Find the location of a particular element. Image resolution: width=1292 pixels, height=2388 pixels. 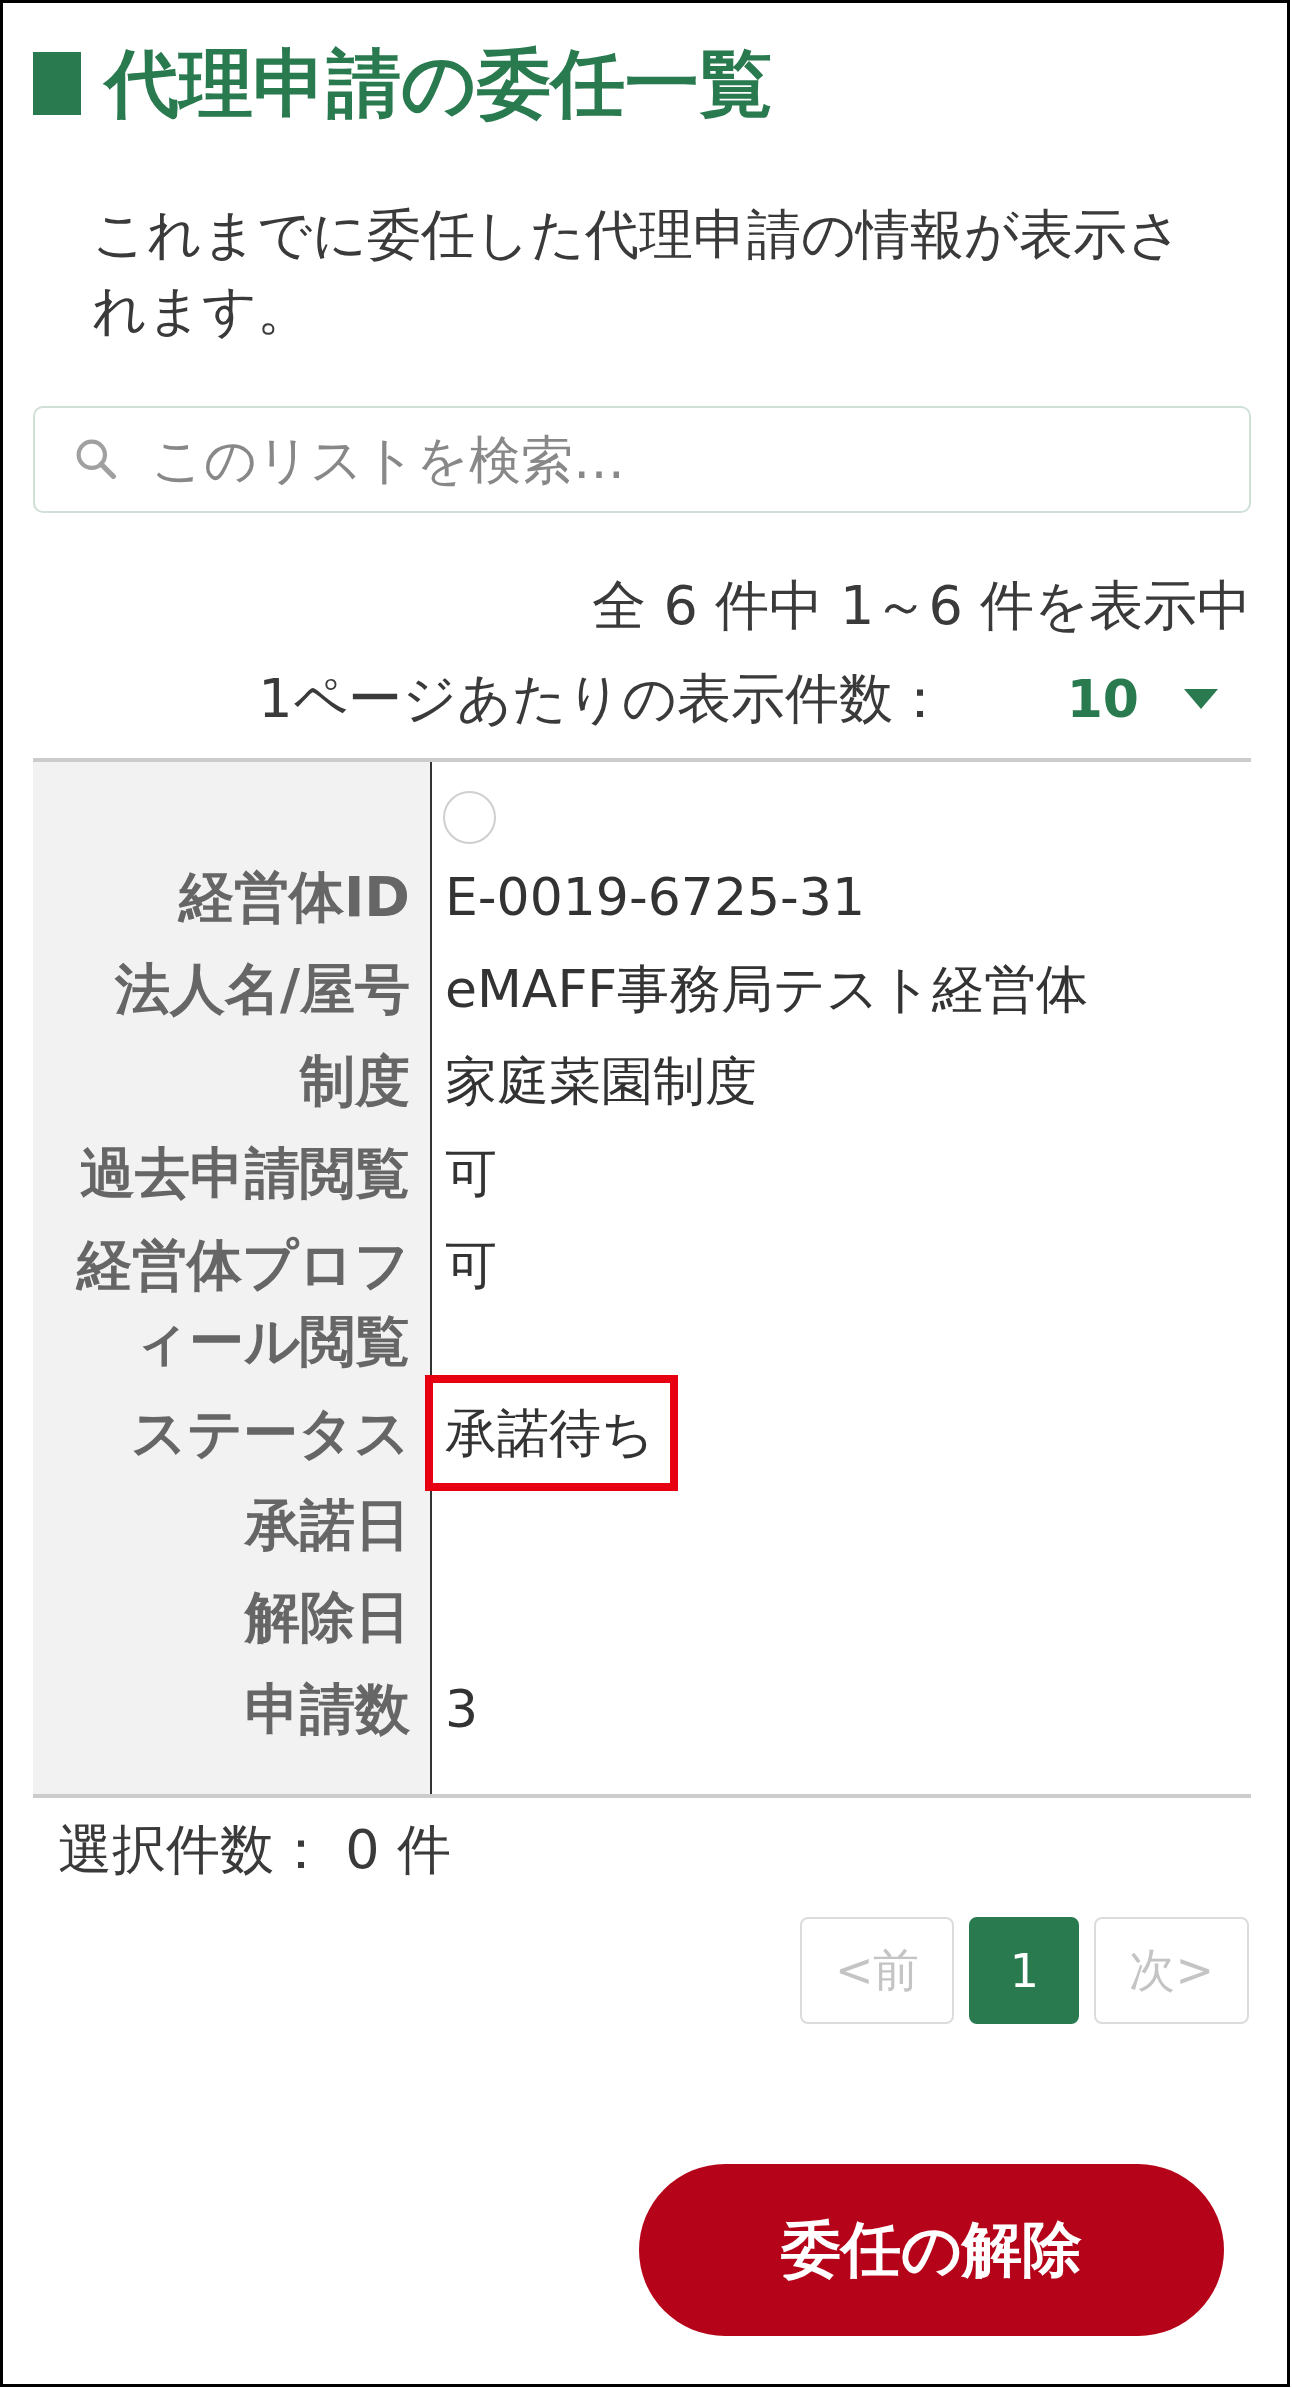

search-icon is located at coordinates (96, 459).